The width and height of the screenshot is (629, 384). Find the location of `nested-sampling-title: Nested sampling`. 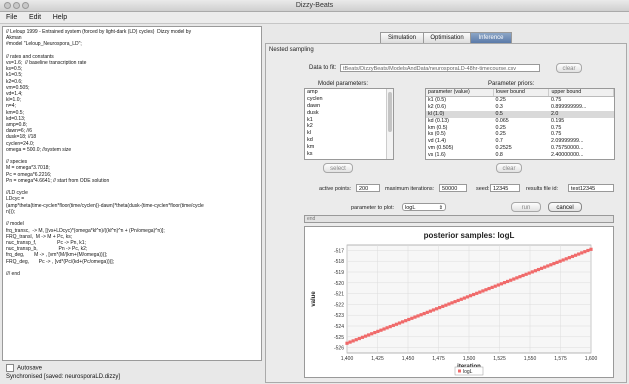

nested-sampling-title: Nested sampling is located at coordinates (291, 50).